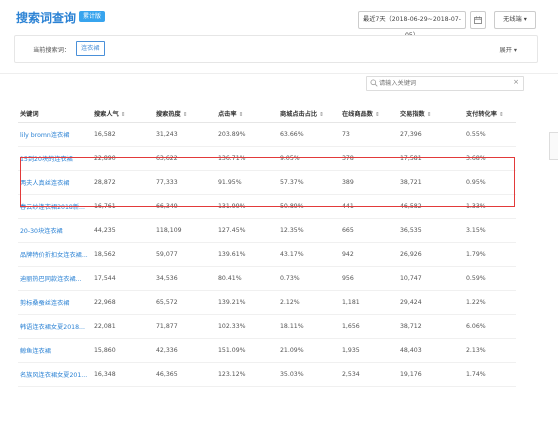 This screenshot has width=558, height=437. Describe the element at coordinates (309, 350) in the screenshot. I see `table-cell: 21.09%` at that location.